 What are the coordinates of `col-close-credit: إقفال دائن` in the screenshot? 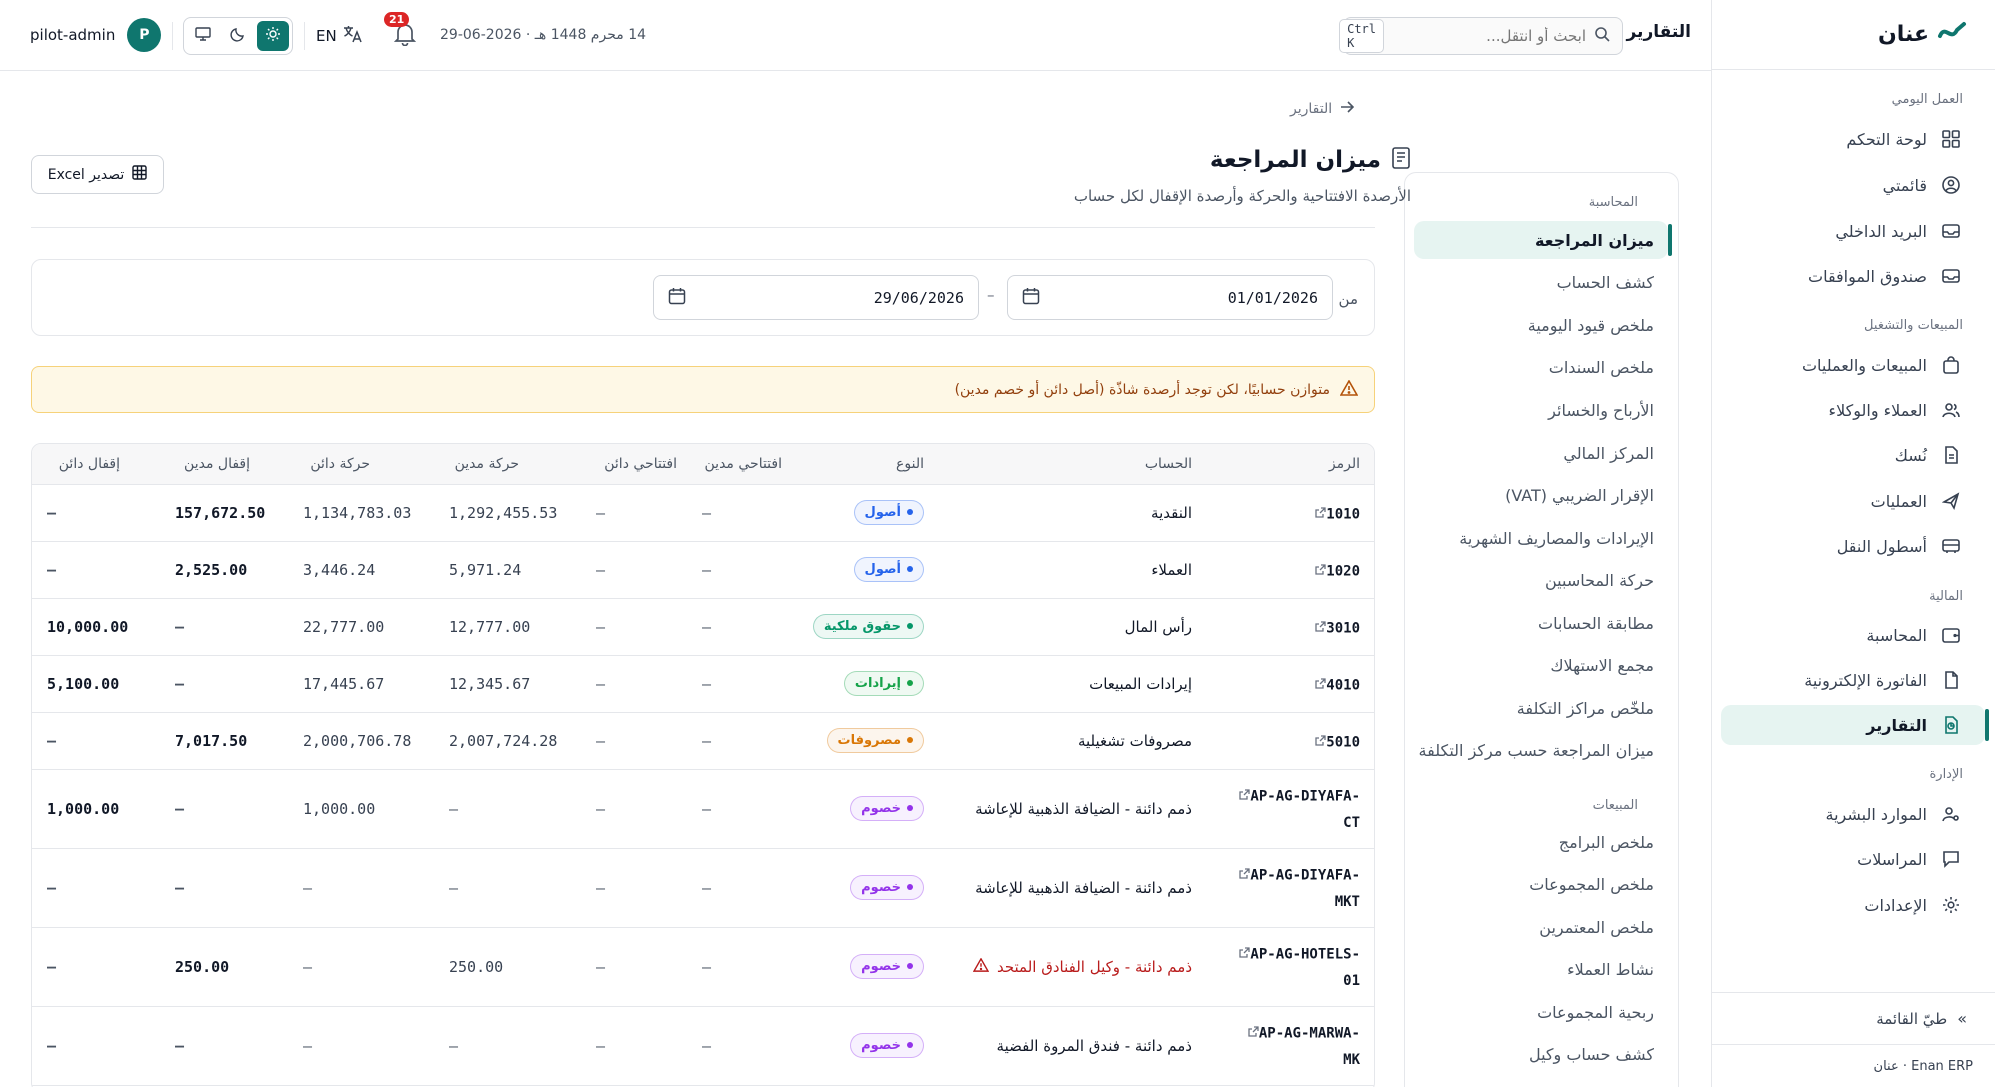 It's located at (89, 464).